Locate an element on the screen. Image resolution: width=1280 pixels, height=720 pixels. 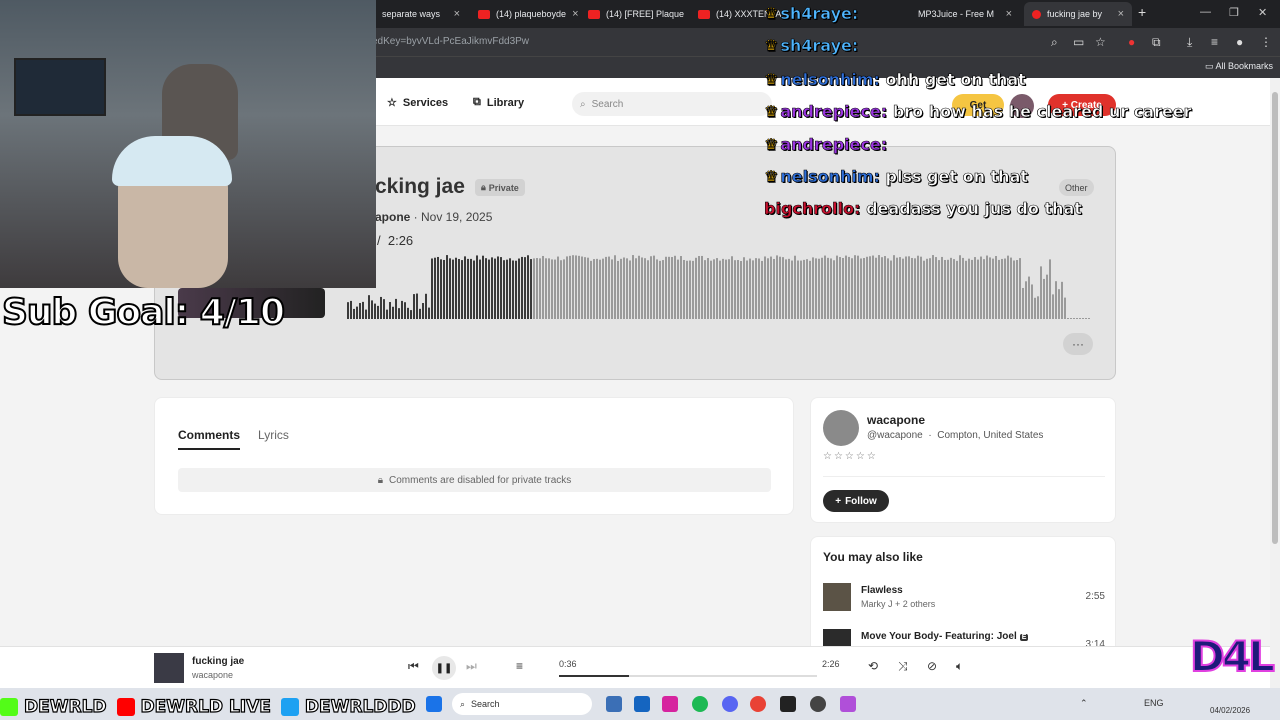
bookmark-star-icon: ☆ is located at coordinates (1100, 42).